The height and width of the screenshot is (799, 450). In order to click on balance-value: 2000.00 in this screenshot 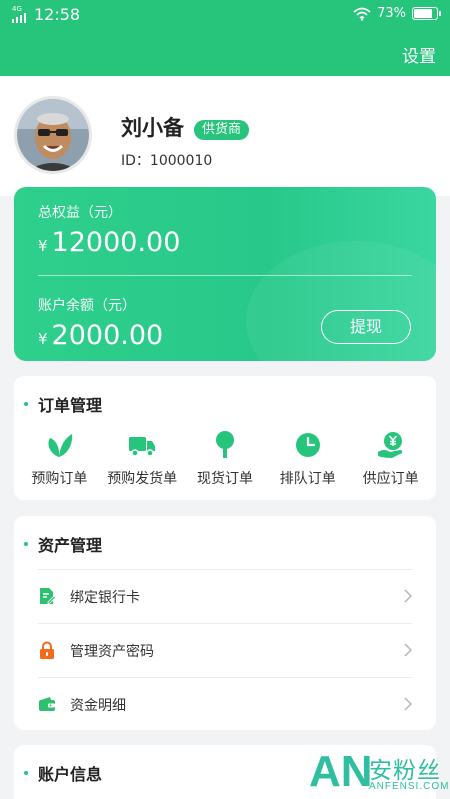, I will do `click(107, 335)`.